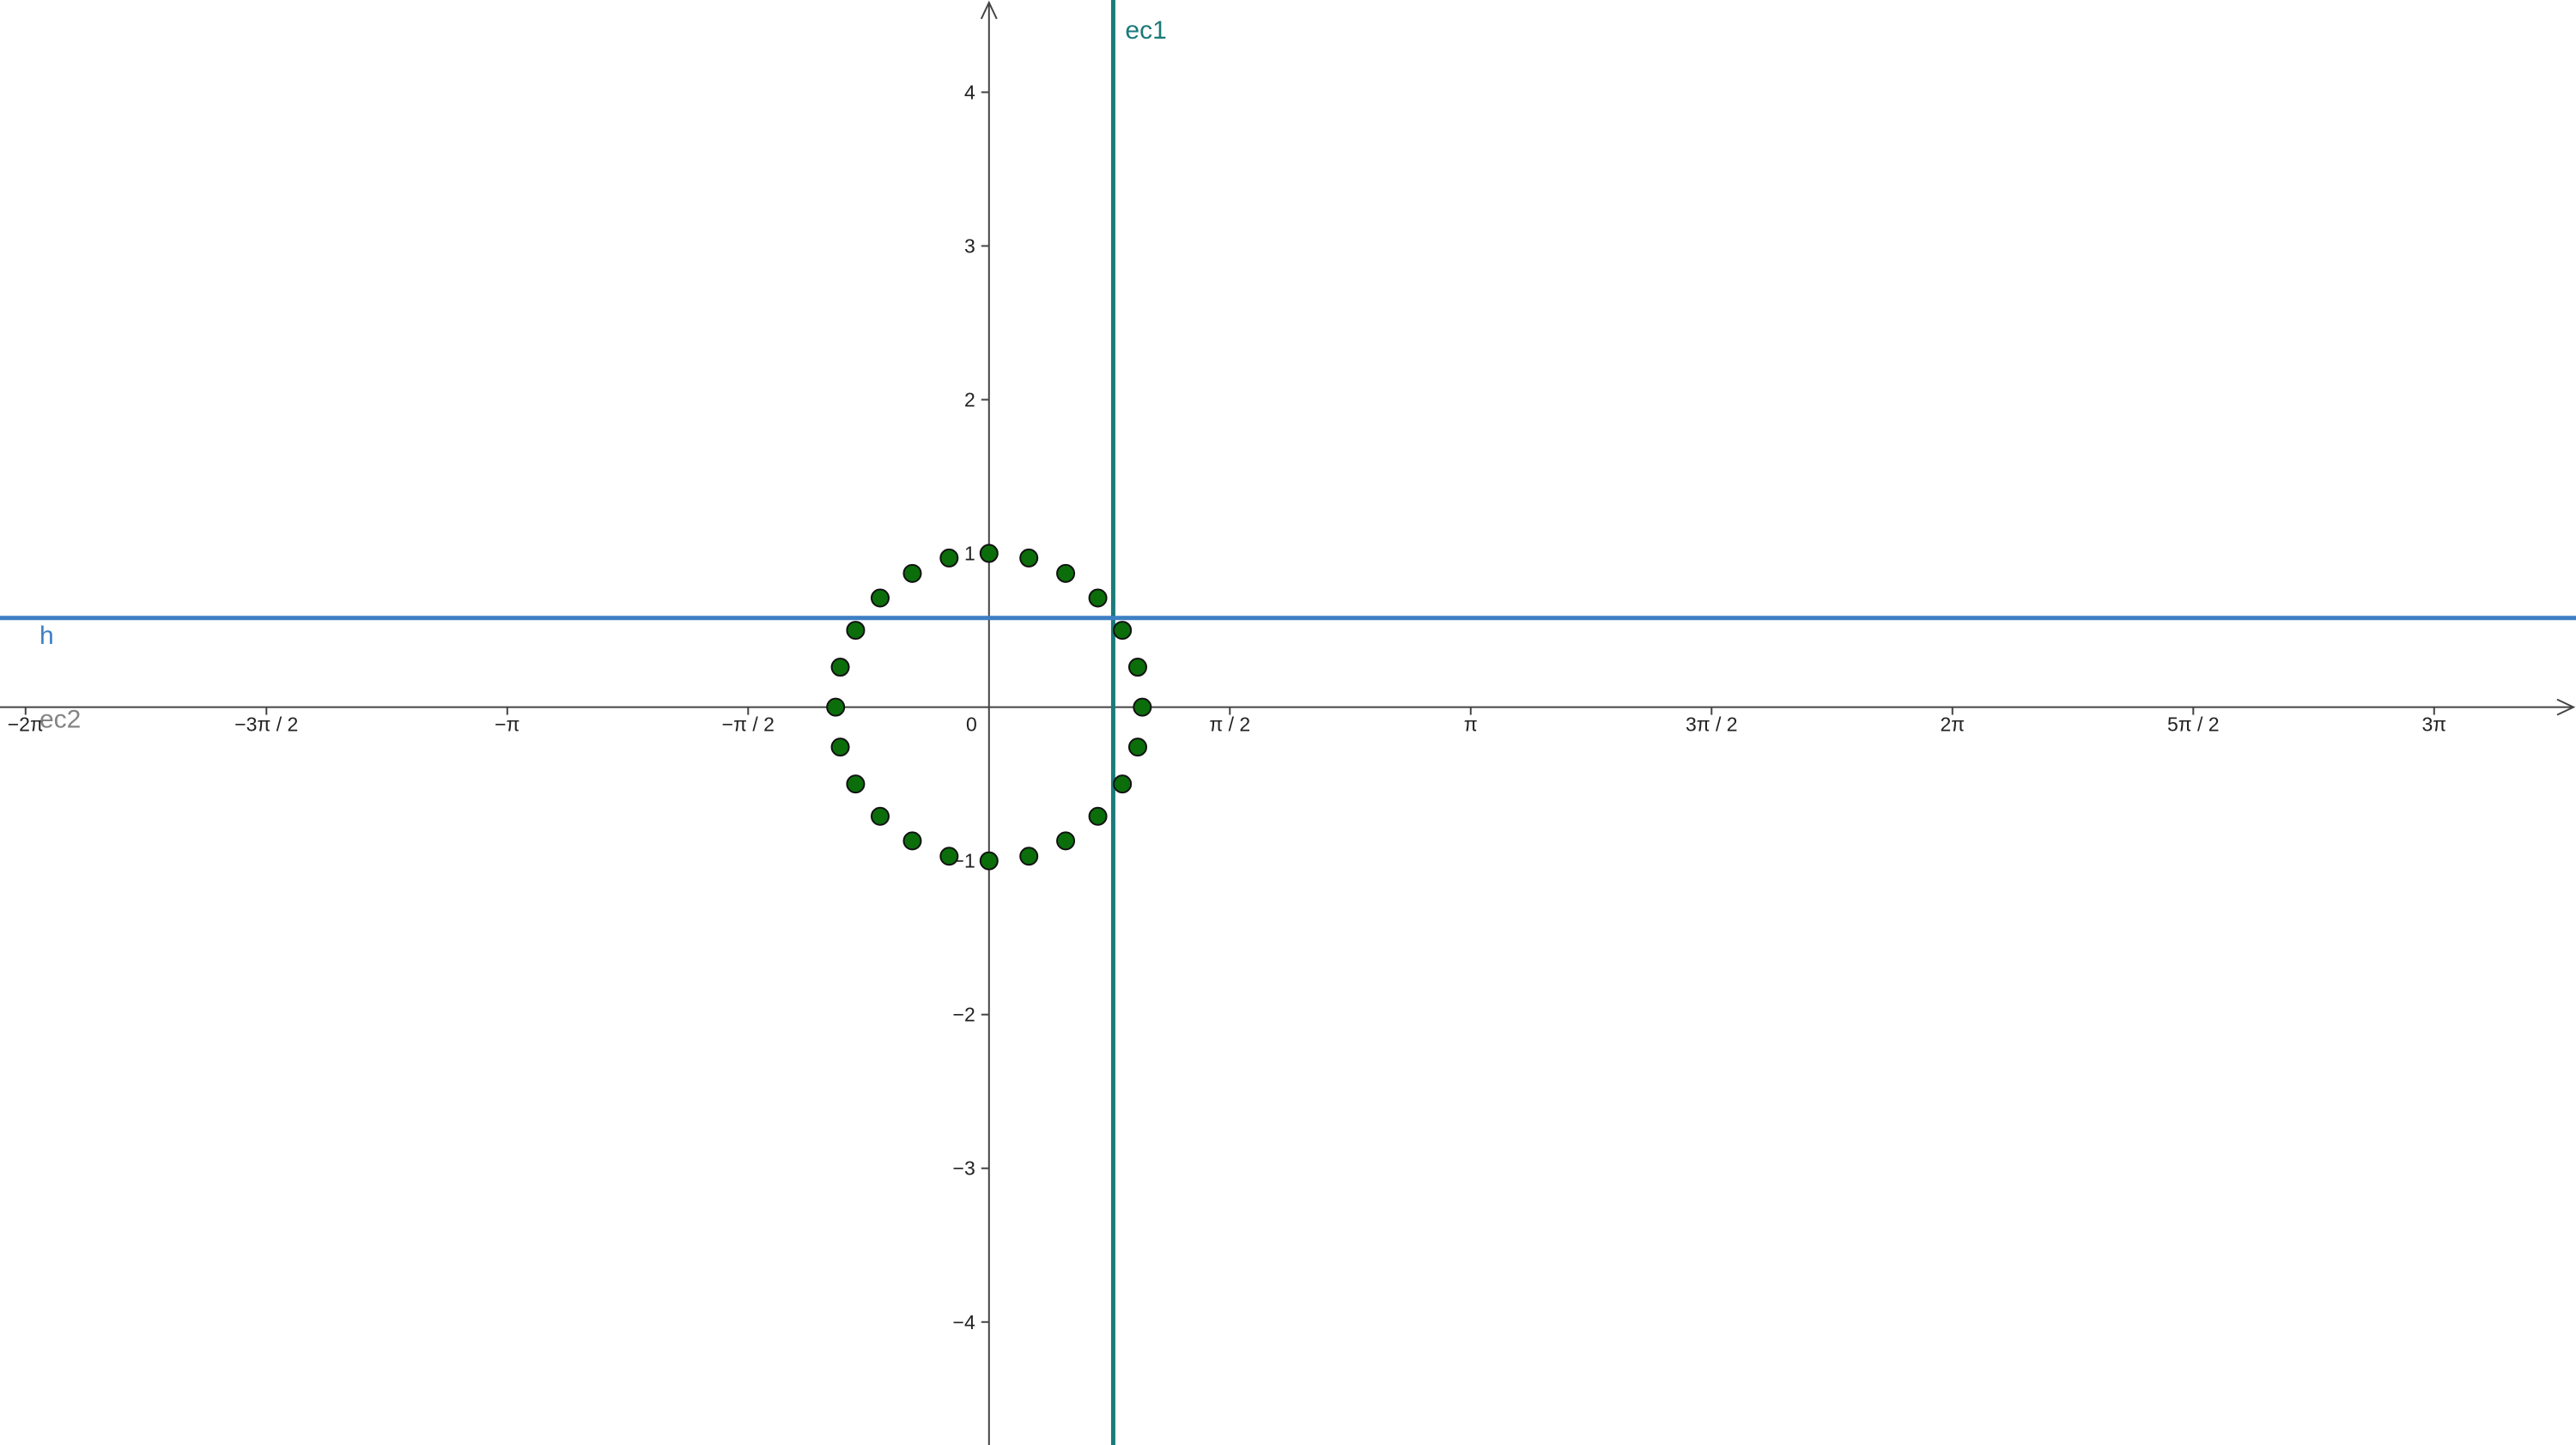  Describe the element at coordinates (507, 724) in the screenshot. I see `x-tick-label: −π` at that location.